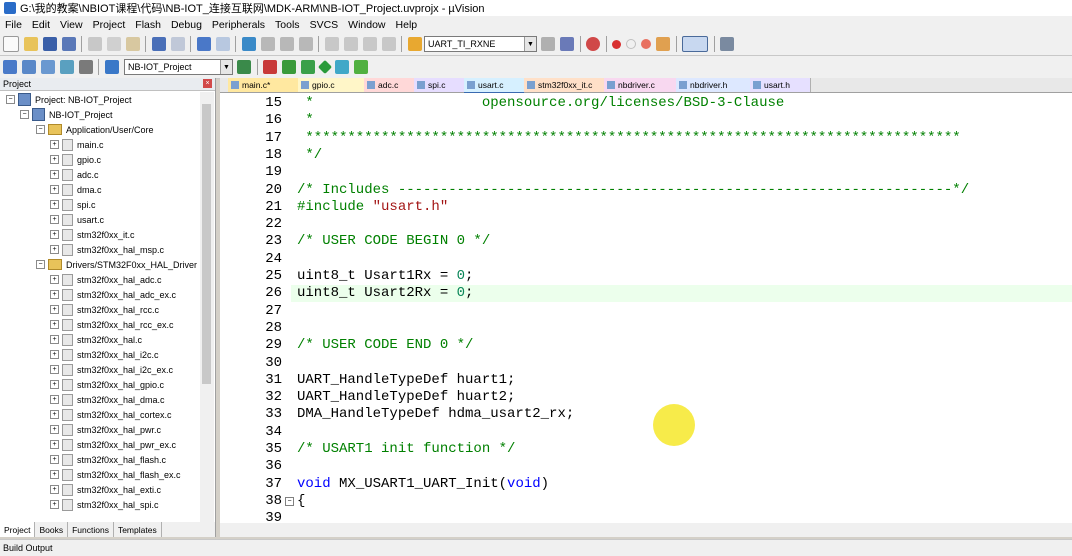 The image size is (1072, 556). Describe the element at coordinates (104, 504) in the screenshot. I see `tree-file-item: + stm32f0xx_hal_spi.c` at that location.